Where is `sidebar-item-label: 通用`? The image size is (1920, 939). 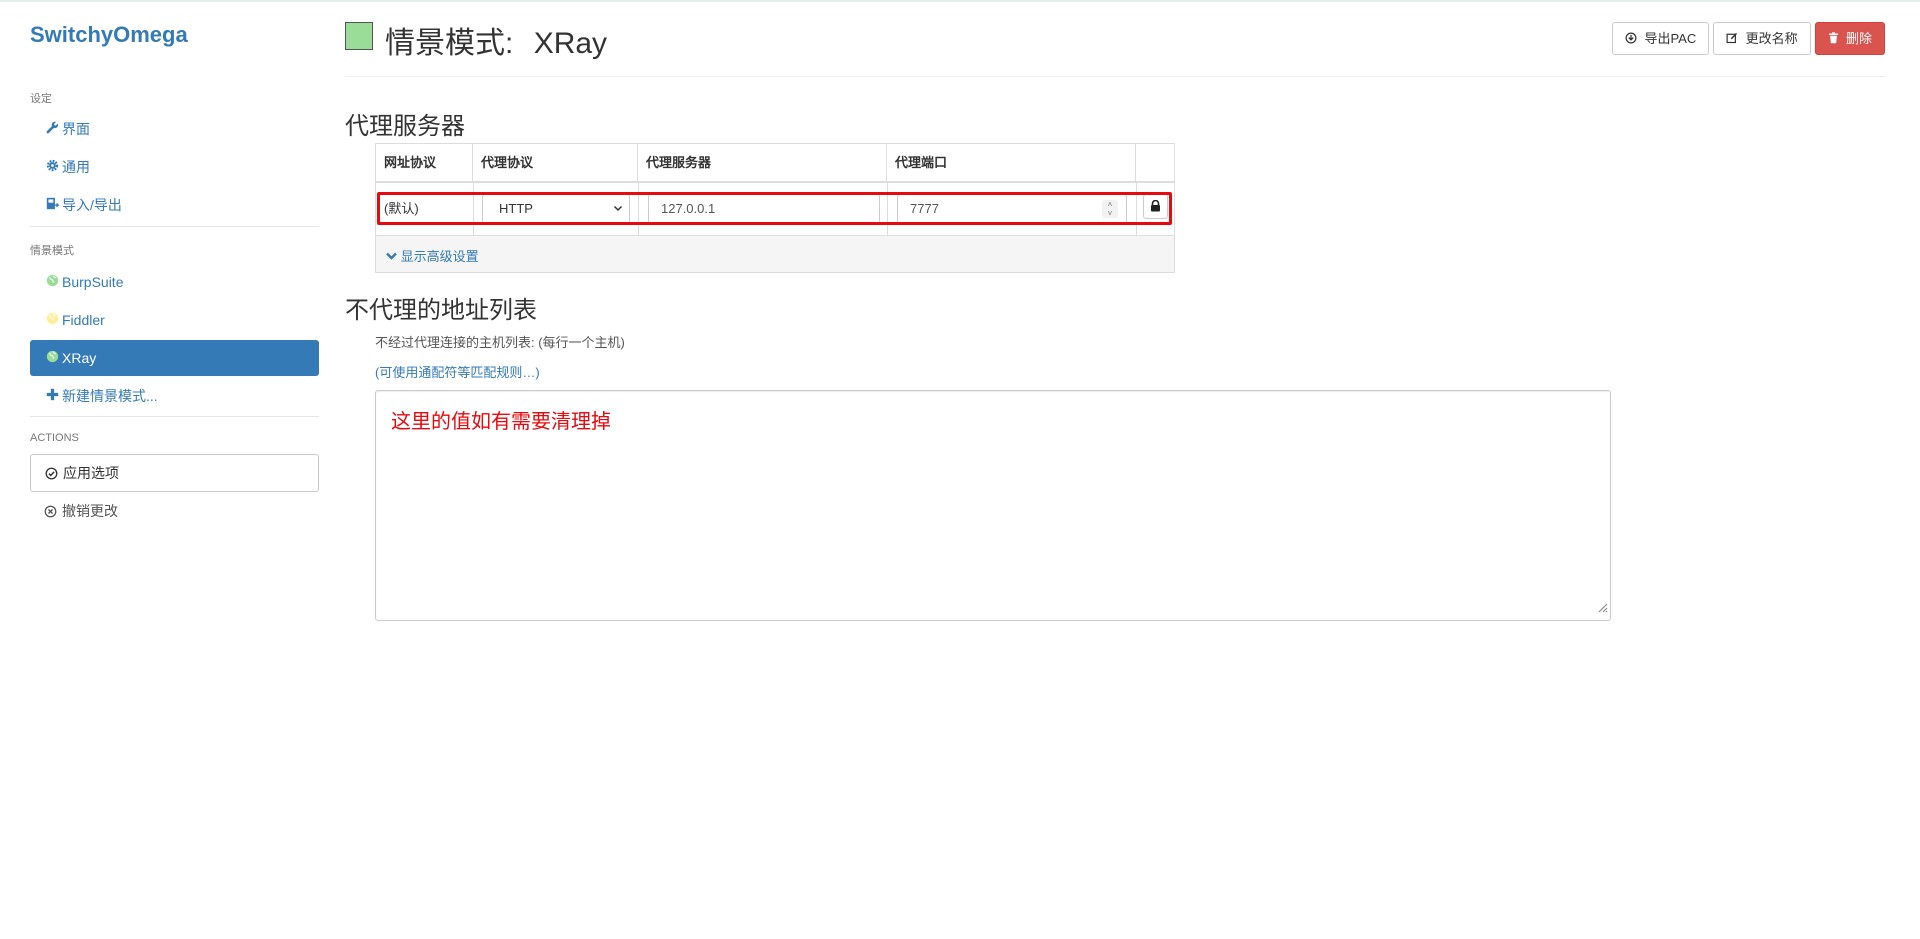 sidebar-item-label: 通用 is located at coordinates (76, 167).